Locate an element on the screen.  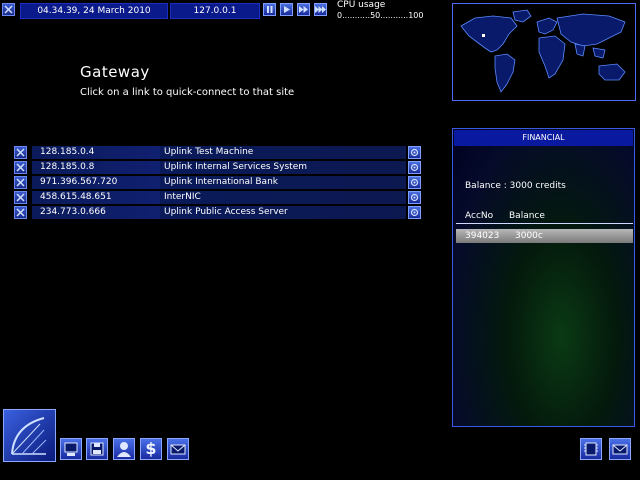
world-map is located at coordinates (544, 52).